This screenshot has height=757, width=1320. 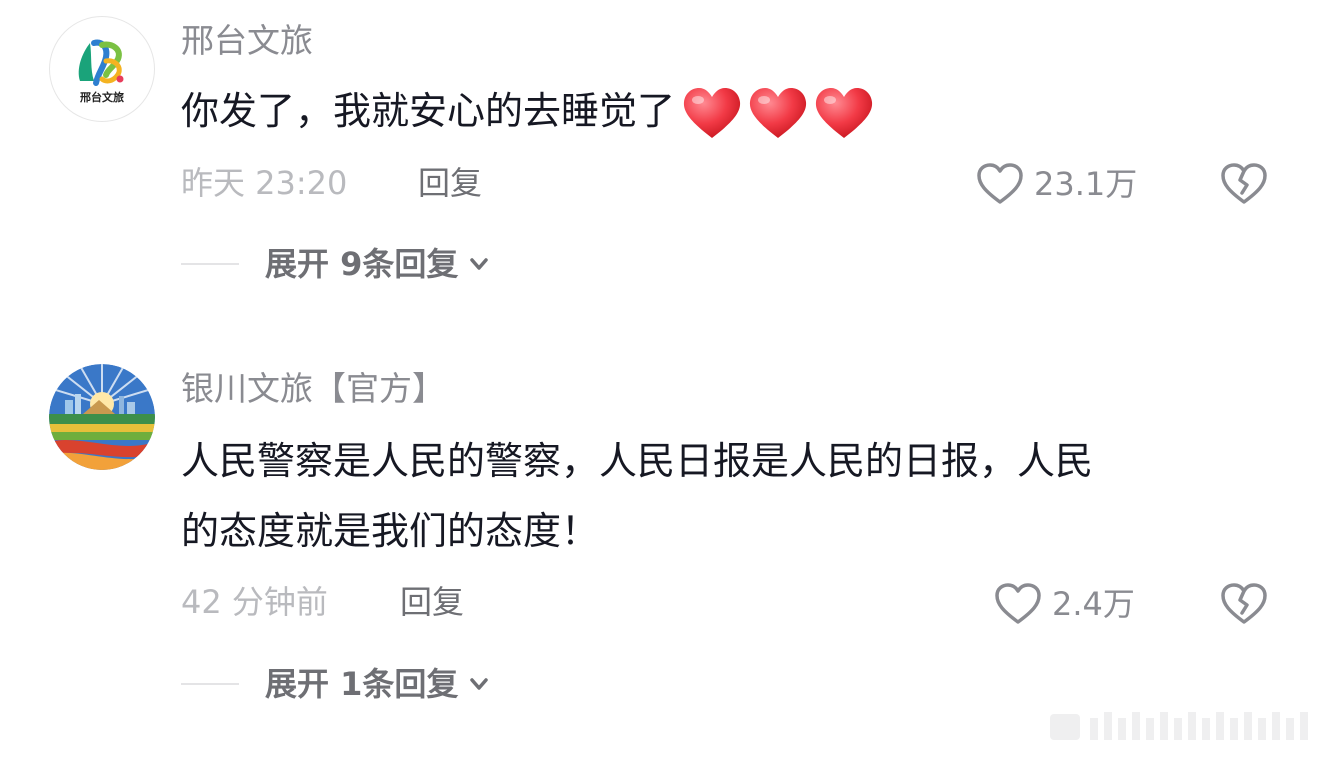 I want to click on watermark, so click(x=1181, y=726).